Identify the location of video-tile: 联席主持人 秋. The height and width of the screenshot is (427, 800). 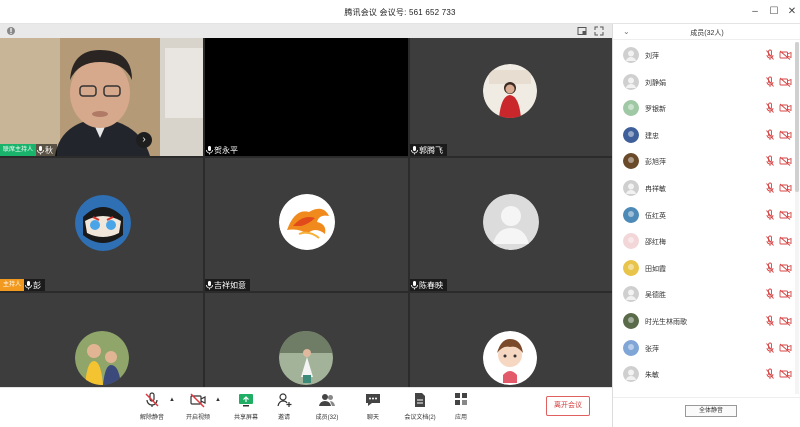
(101, 97).